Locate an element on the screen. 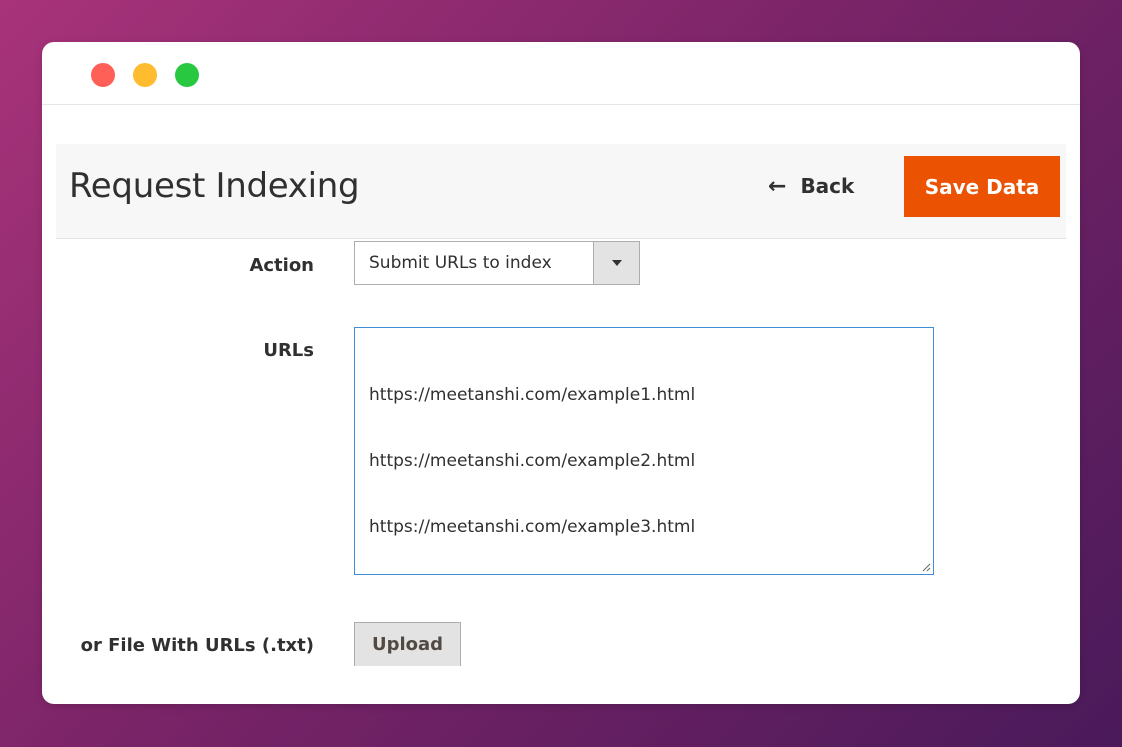  back-button: ← Back is located at coordinates (811, 186).